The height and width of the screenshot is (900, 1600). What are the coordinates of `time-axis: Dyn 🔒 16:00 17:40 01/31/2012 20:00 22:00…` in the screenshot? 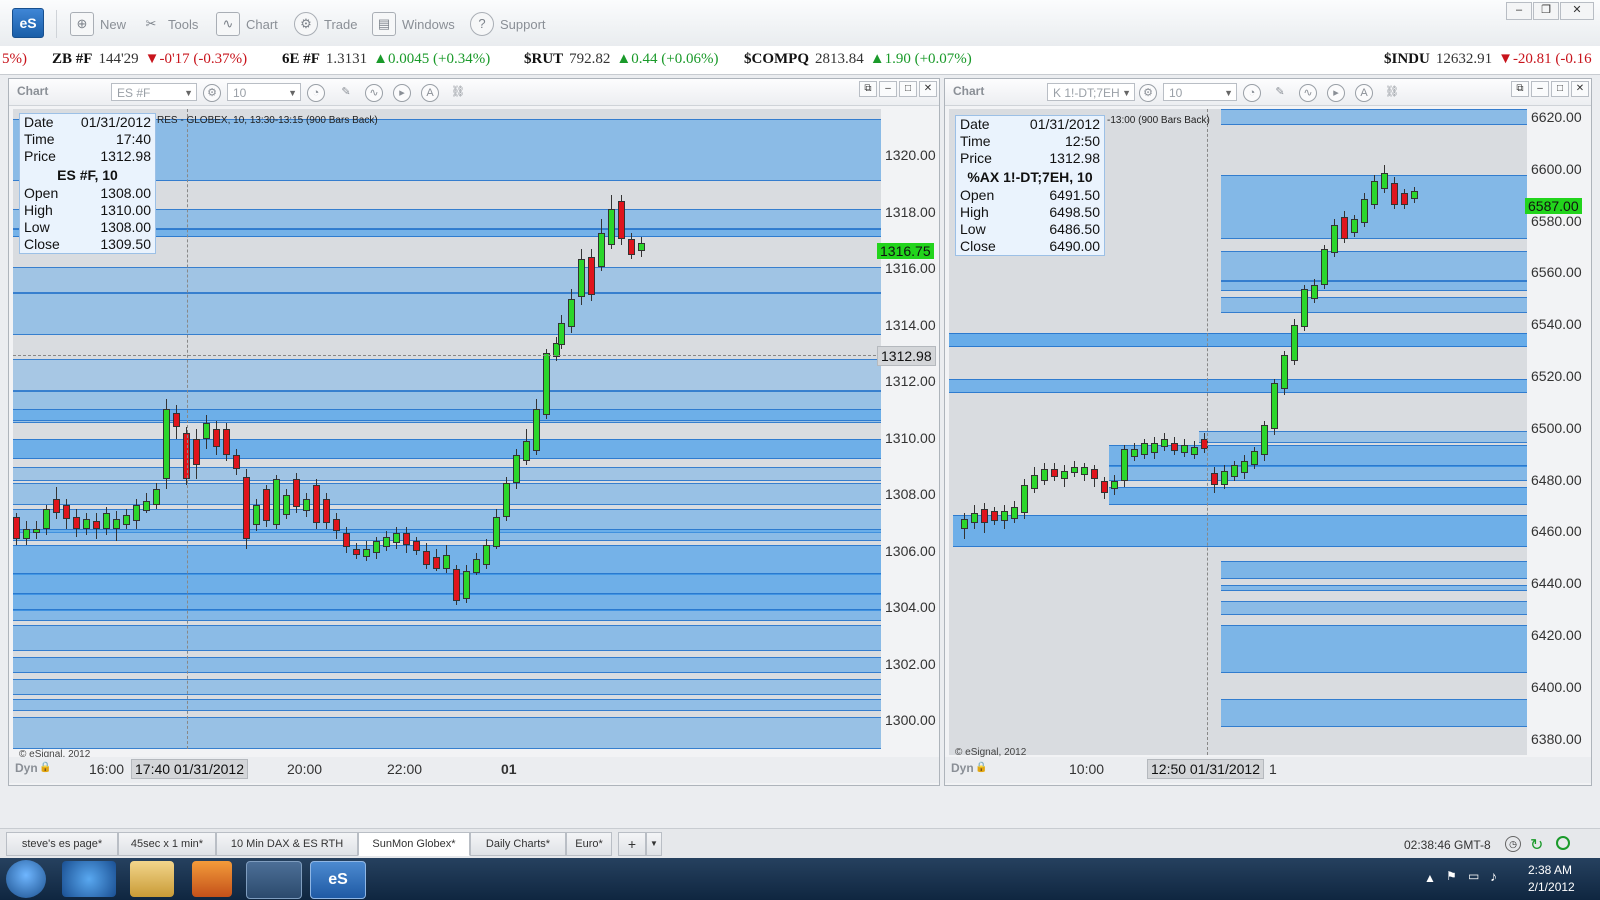 It's located at (474, 770).